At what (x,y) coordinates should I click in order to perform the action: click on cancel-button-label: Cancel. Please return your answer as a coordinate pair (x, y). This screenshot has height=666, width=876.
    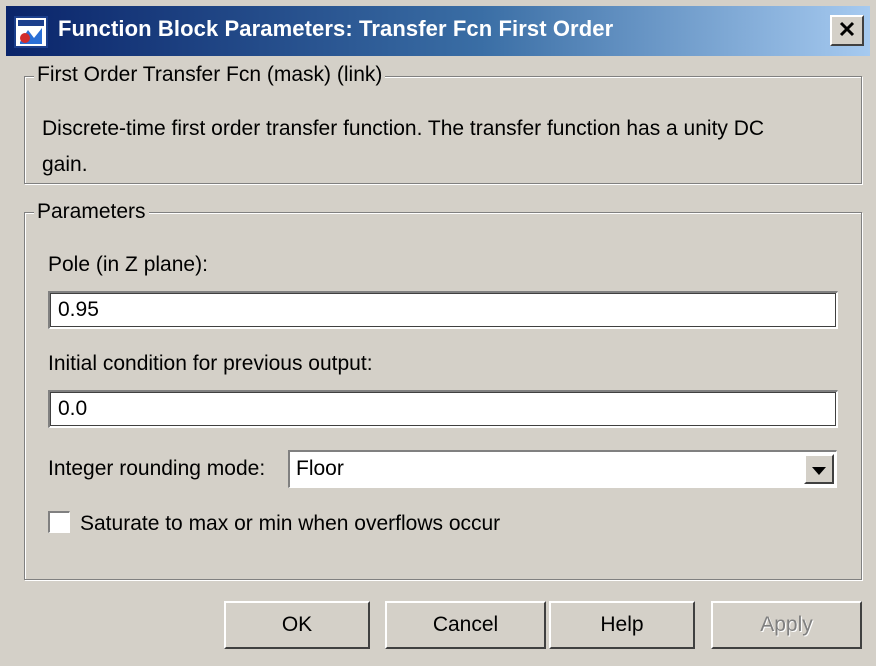
    Looking at the image, I should click on (465, 624).